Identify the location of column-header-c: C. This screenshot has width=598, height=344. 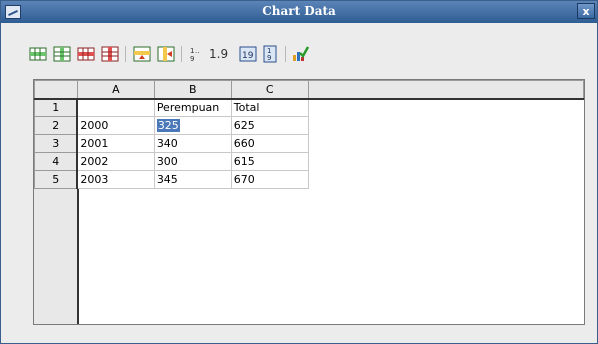
(269, 90).